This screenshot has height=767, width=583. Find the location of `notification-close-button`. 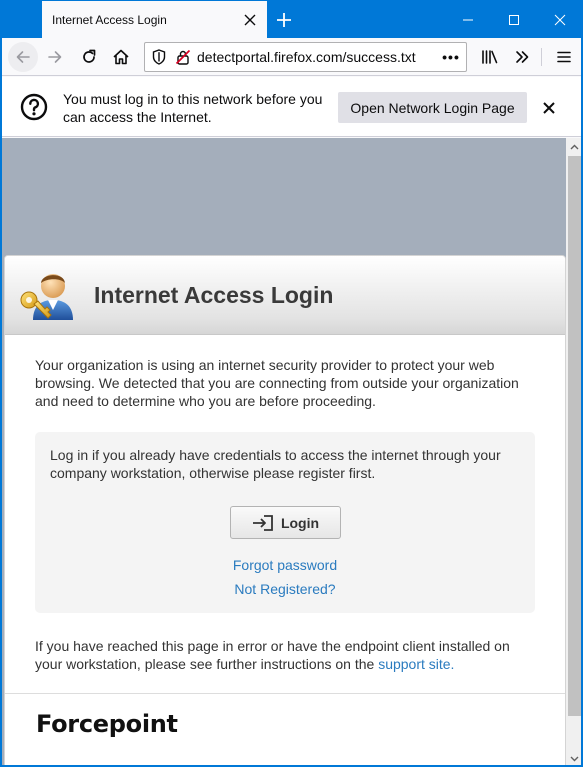

notification-close-button is located at coordinates (549, 108).